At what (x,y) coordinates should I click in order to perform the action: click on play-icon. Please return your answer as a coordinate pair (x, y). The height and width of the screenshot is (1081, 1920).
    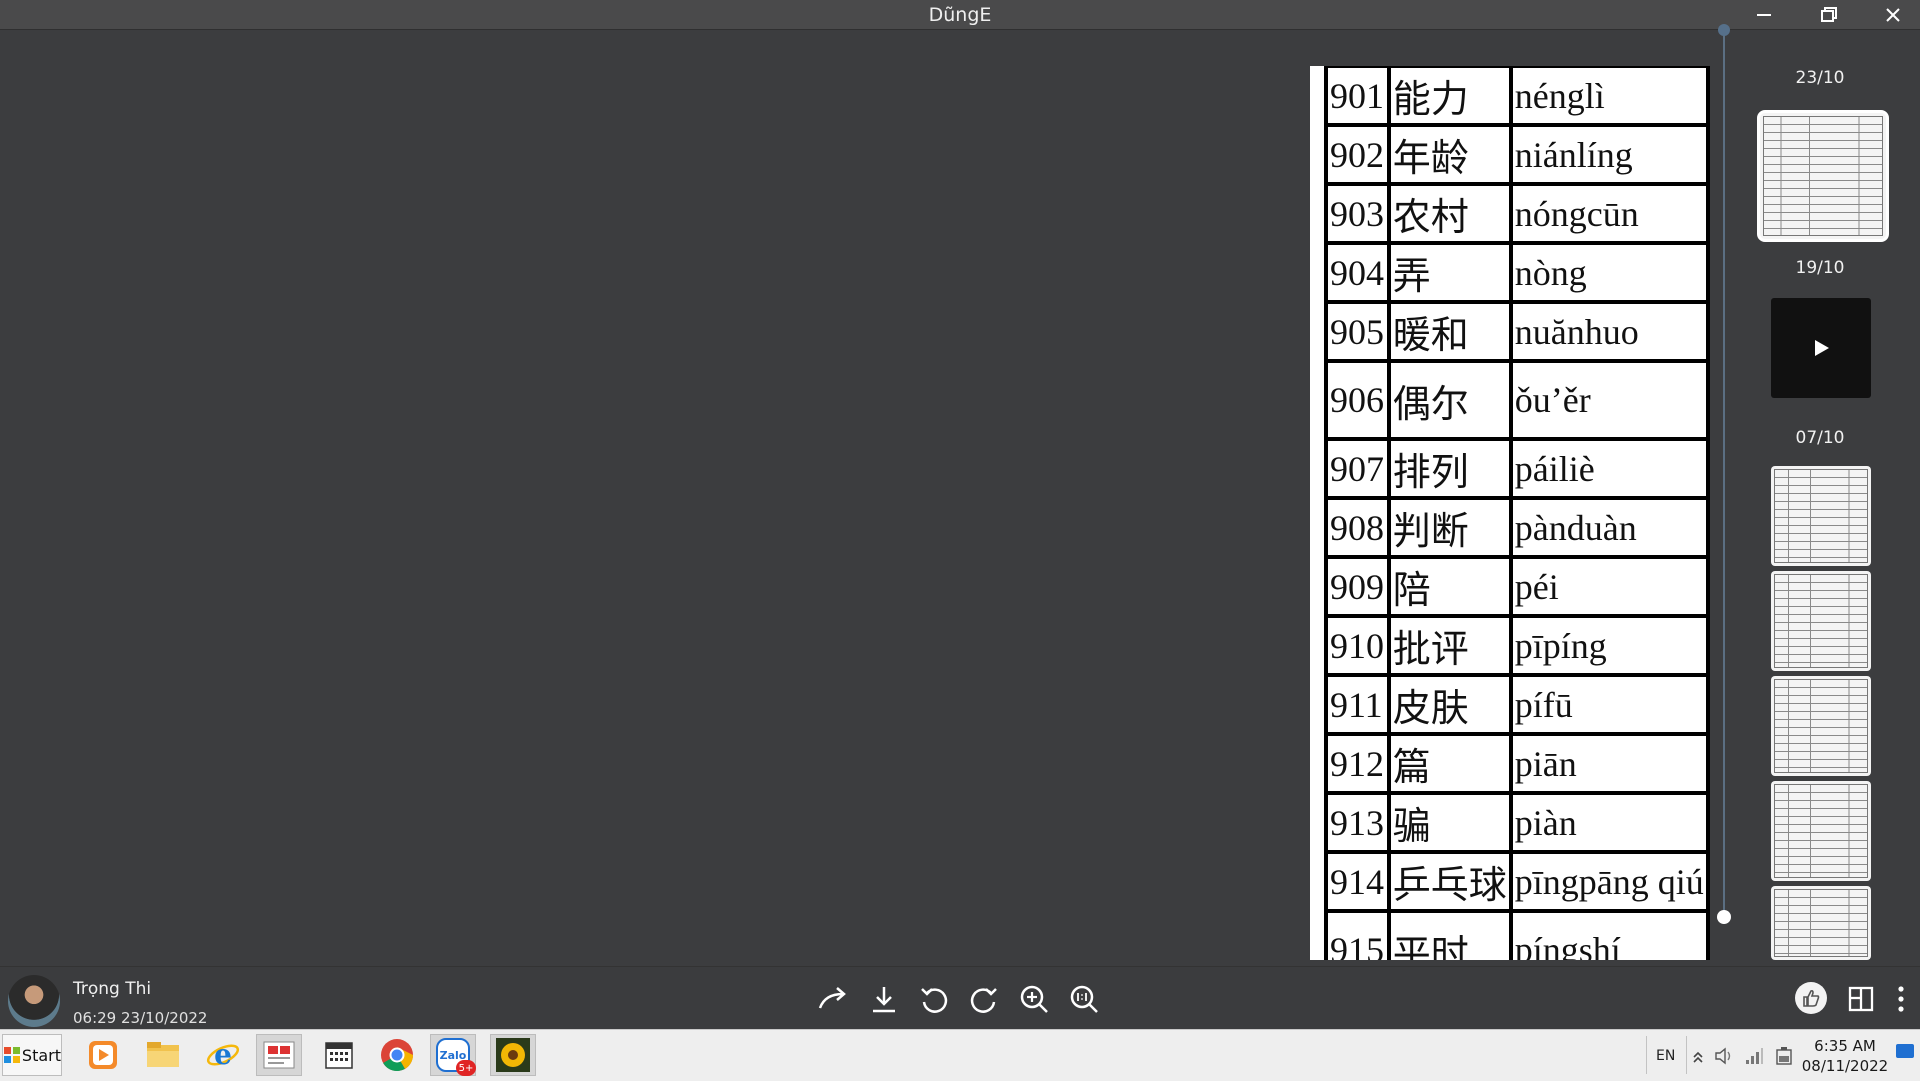
    Looking at the image, I should click on (1822, 348).